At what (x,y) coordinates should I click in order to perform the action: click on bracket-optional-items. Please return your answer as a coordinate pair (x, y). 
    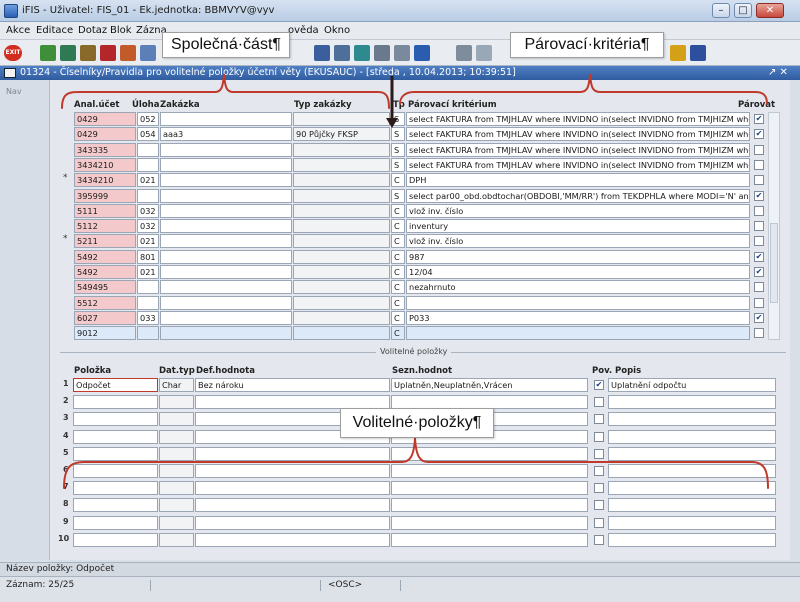
    Looking at the image, I should click on (416, 463).